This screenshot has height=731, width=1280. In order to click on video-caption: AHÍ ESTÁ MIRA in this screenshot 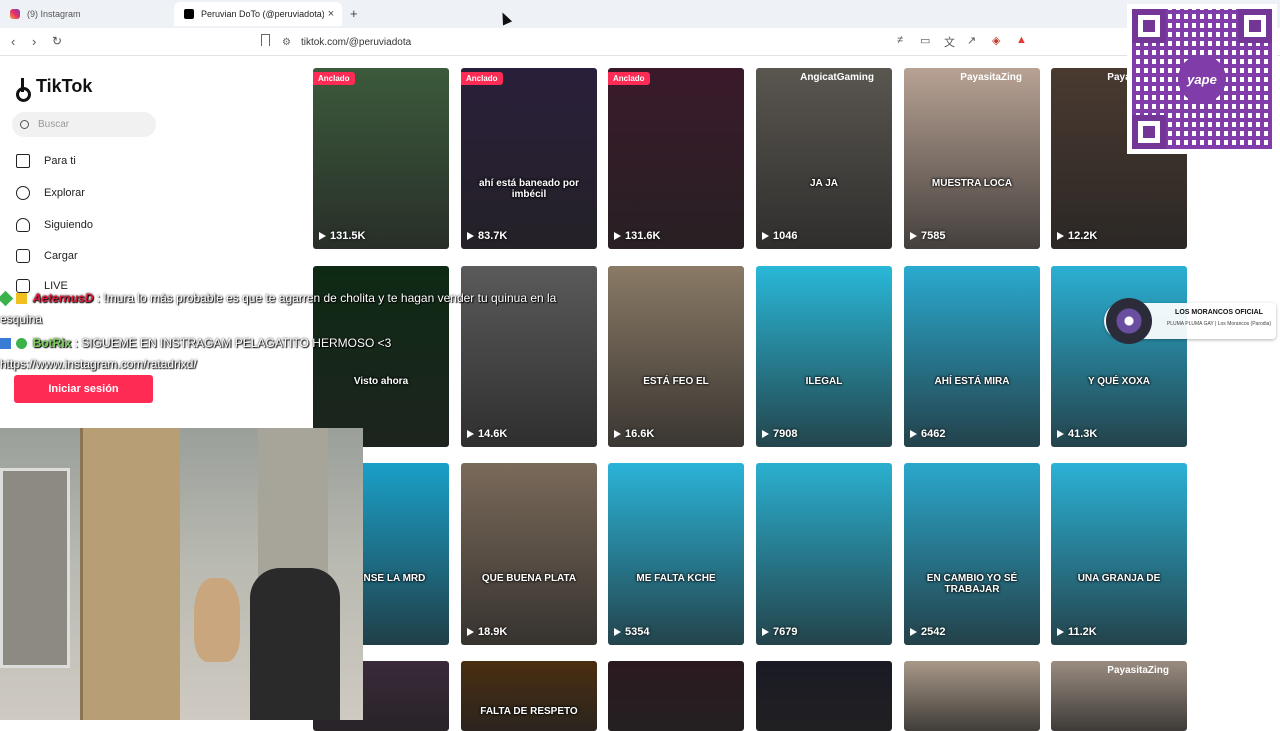, I will do `click(972, 381)`.